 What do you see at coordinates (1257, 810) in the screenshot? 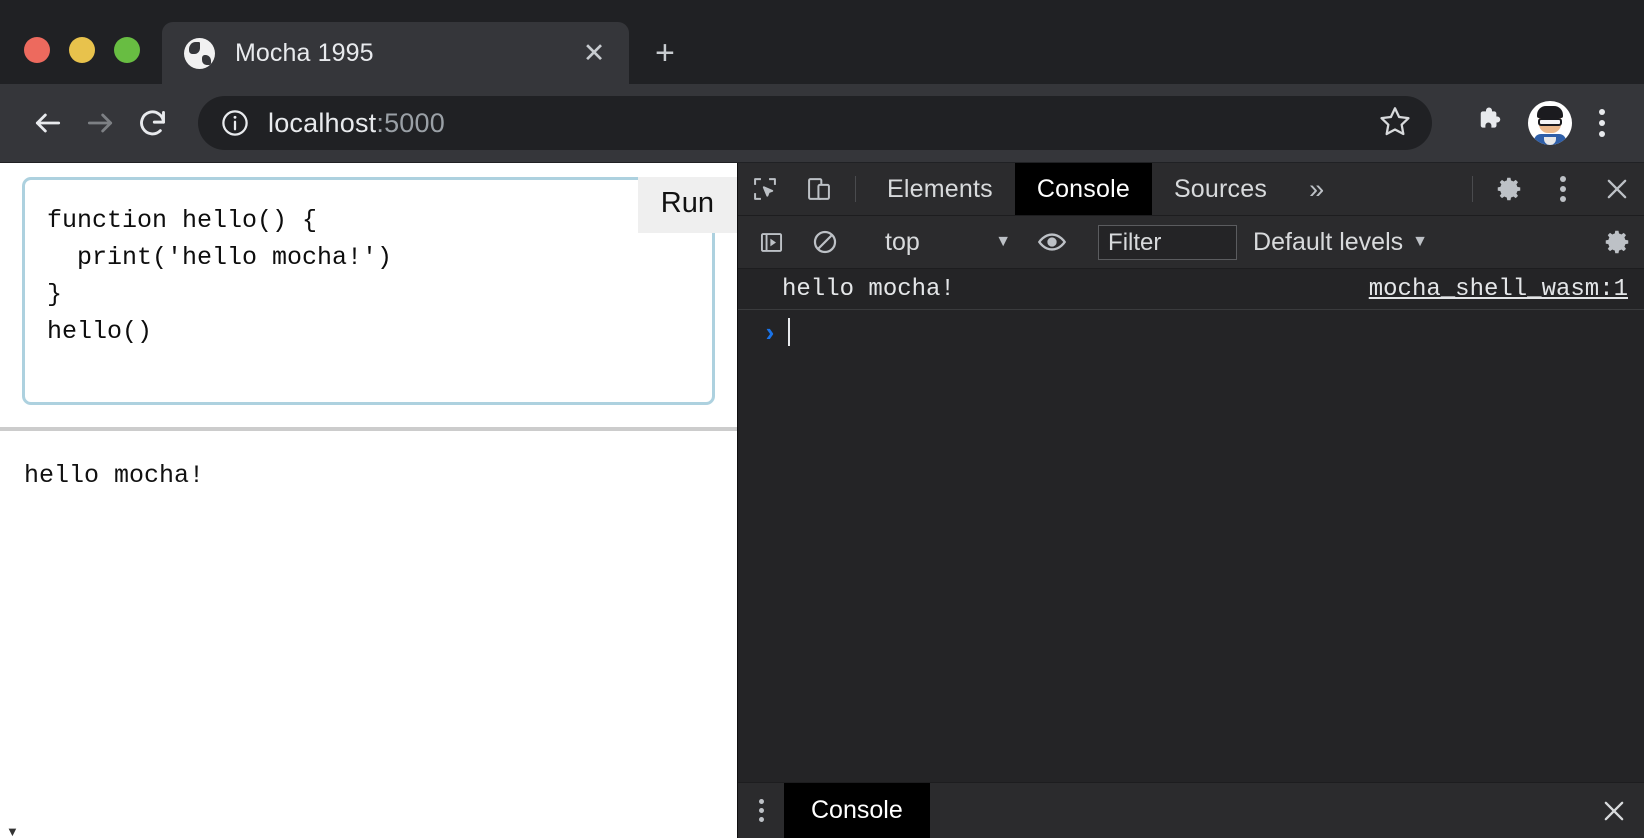
I see `drawer-spacer` at bounding box center [1257, 810].